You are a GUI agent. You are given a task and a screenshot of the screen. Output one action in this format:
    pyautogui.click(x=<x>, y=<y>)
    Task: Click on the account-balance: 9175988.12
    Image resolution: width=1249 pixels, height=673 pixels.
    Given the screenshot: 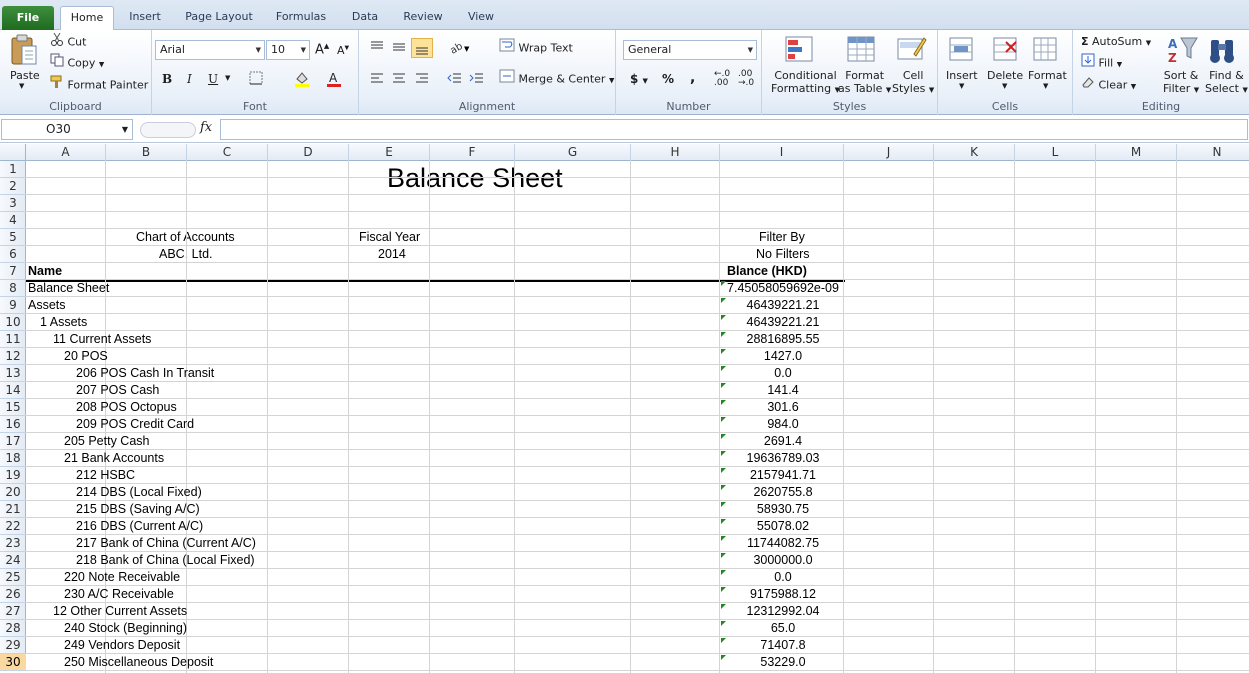 What is the action you would take?
    pyautogui.click(x=783, y=594)
    